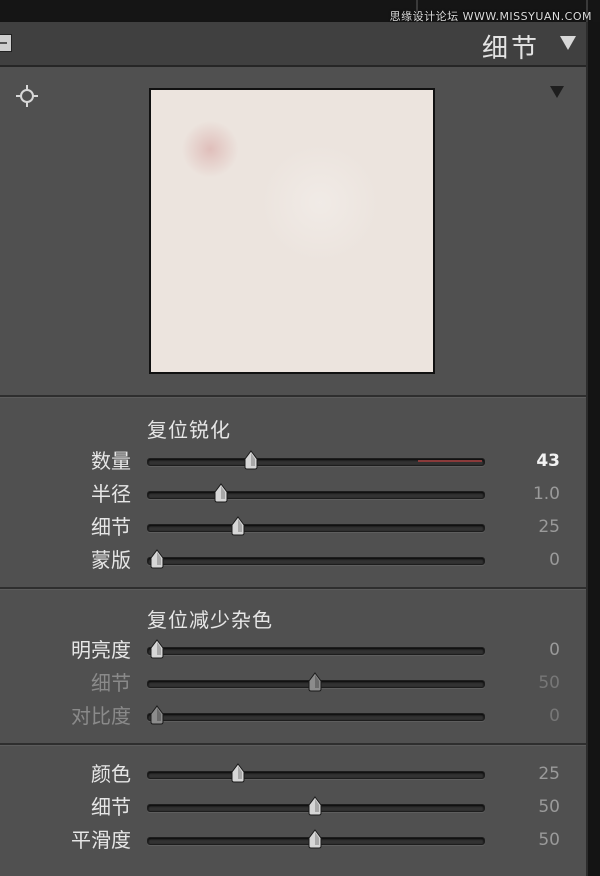 This screenshot has height=876, width=600. I want to click on slider-label: 平滑度, so click(101, 840).